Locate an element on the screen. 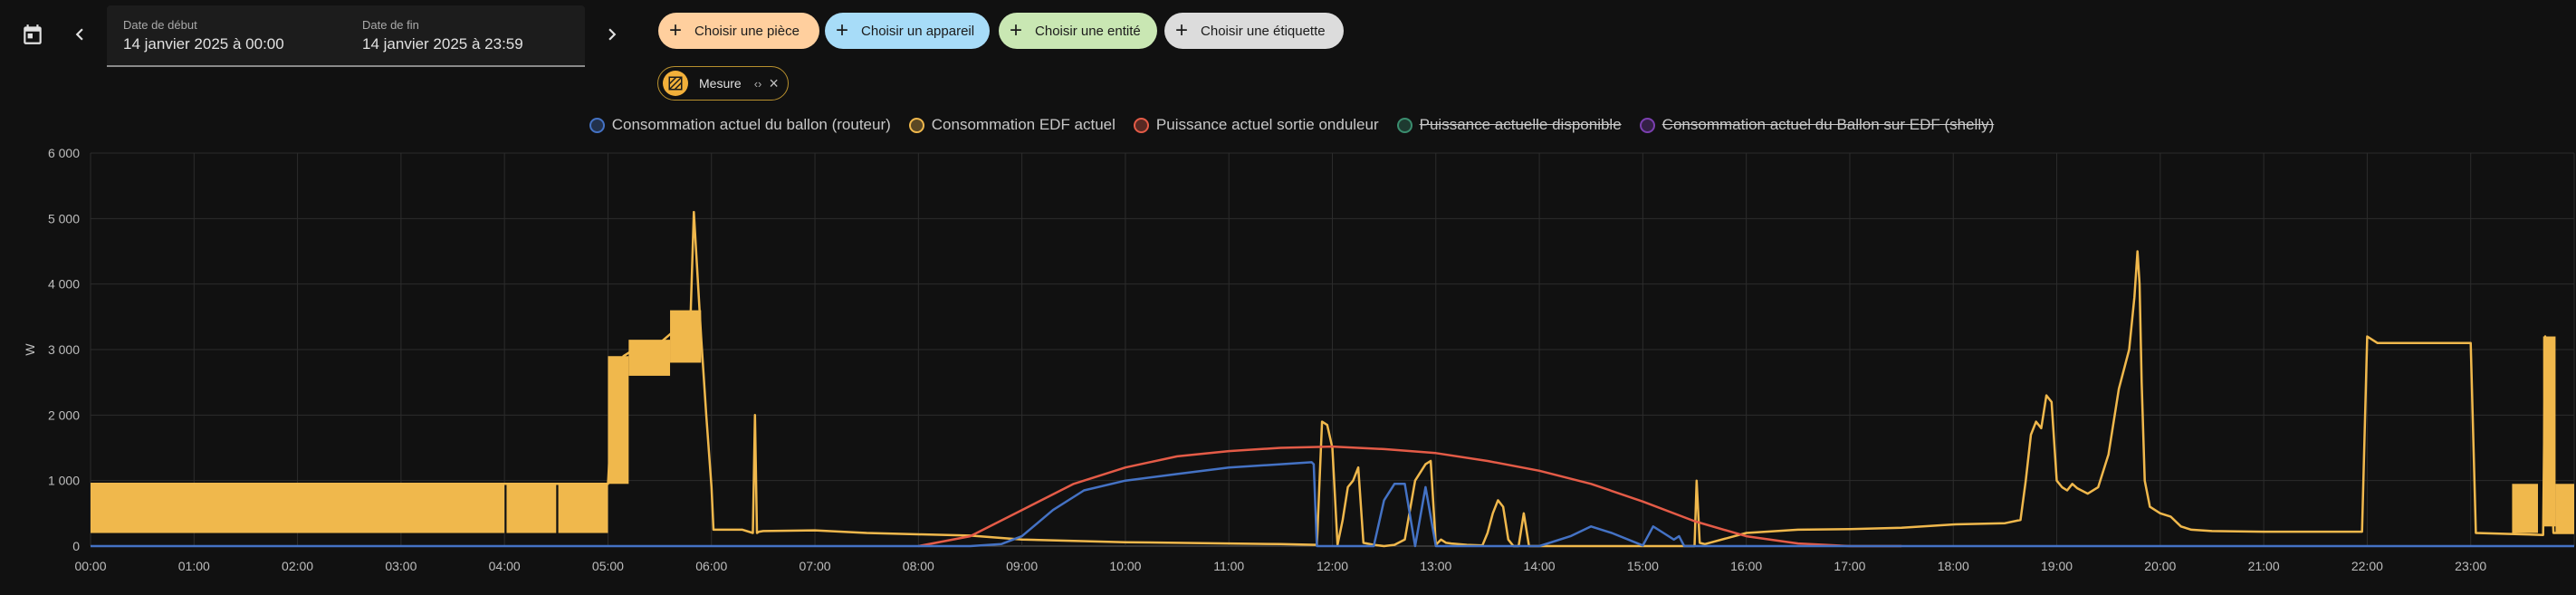 This screenshot has height=595, width=2576. choose-label-label: Choisir une étiquette is located at coordinates (1263, 31).